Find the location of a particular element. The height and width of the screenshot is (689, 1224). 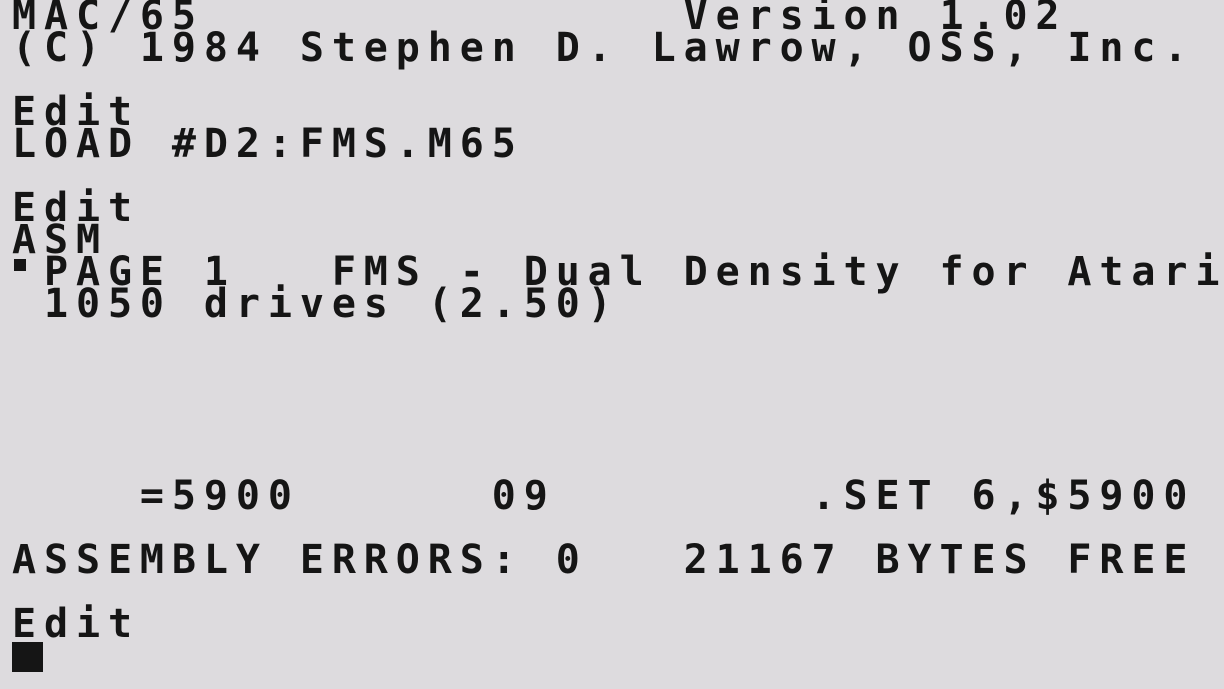

copyright-line: (C) 1984 Stephen D. Lawrow, OSS, Inc. is located at coordinates (604, 48).